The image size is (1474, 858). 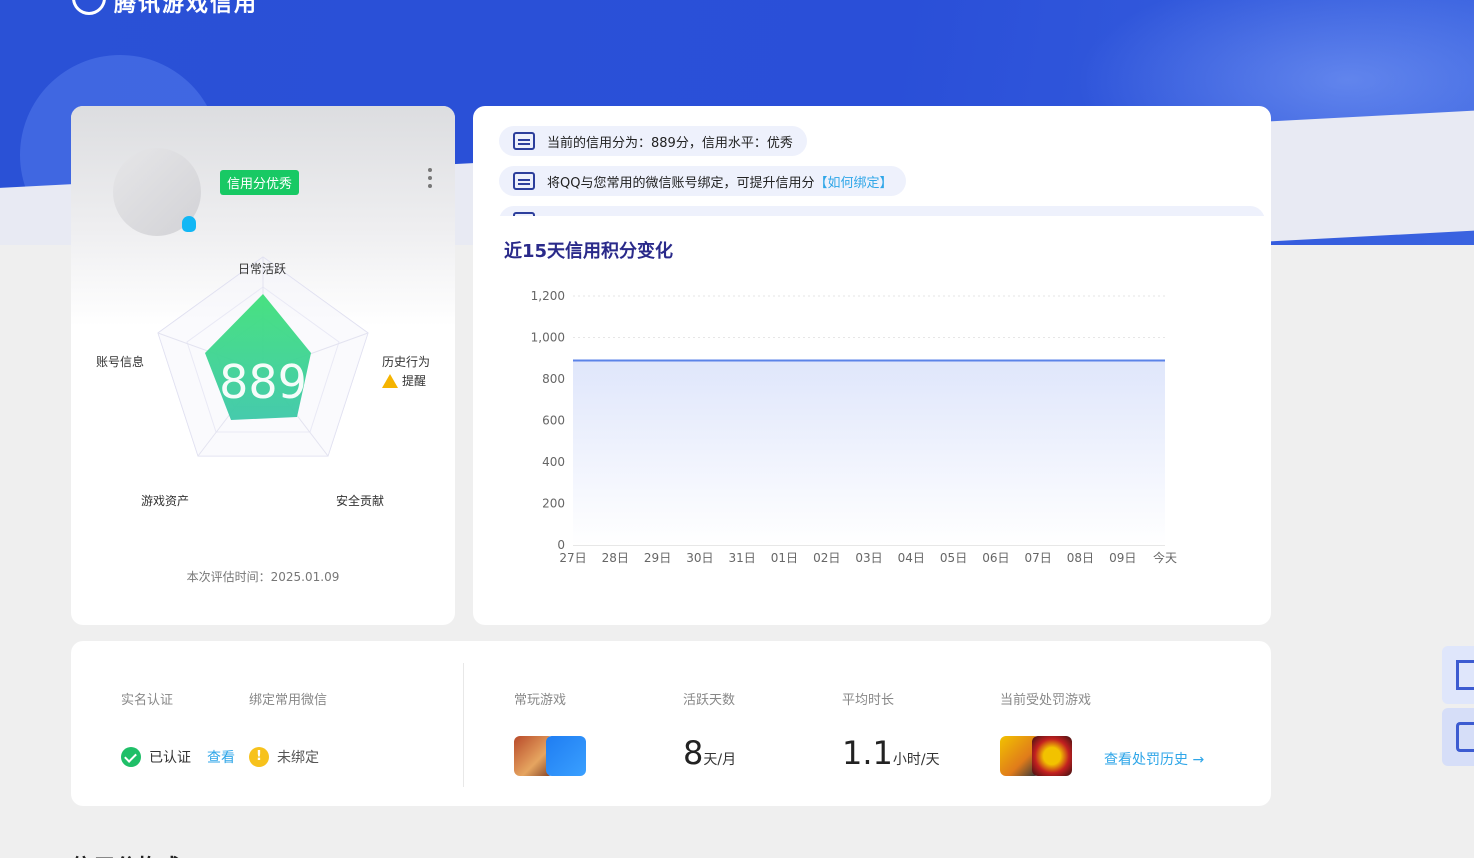 What do you see at coordinates (693, 753) in the screenshot?
I see `active-days-value: 8` at bounding box center [693, 753].